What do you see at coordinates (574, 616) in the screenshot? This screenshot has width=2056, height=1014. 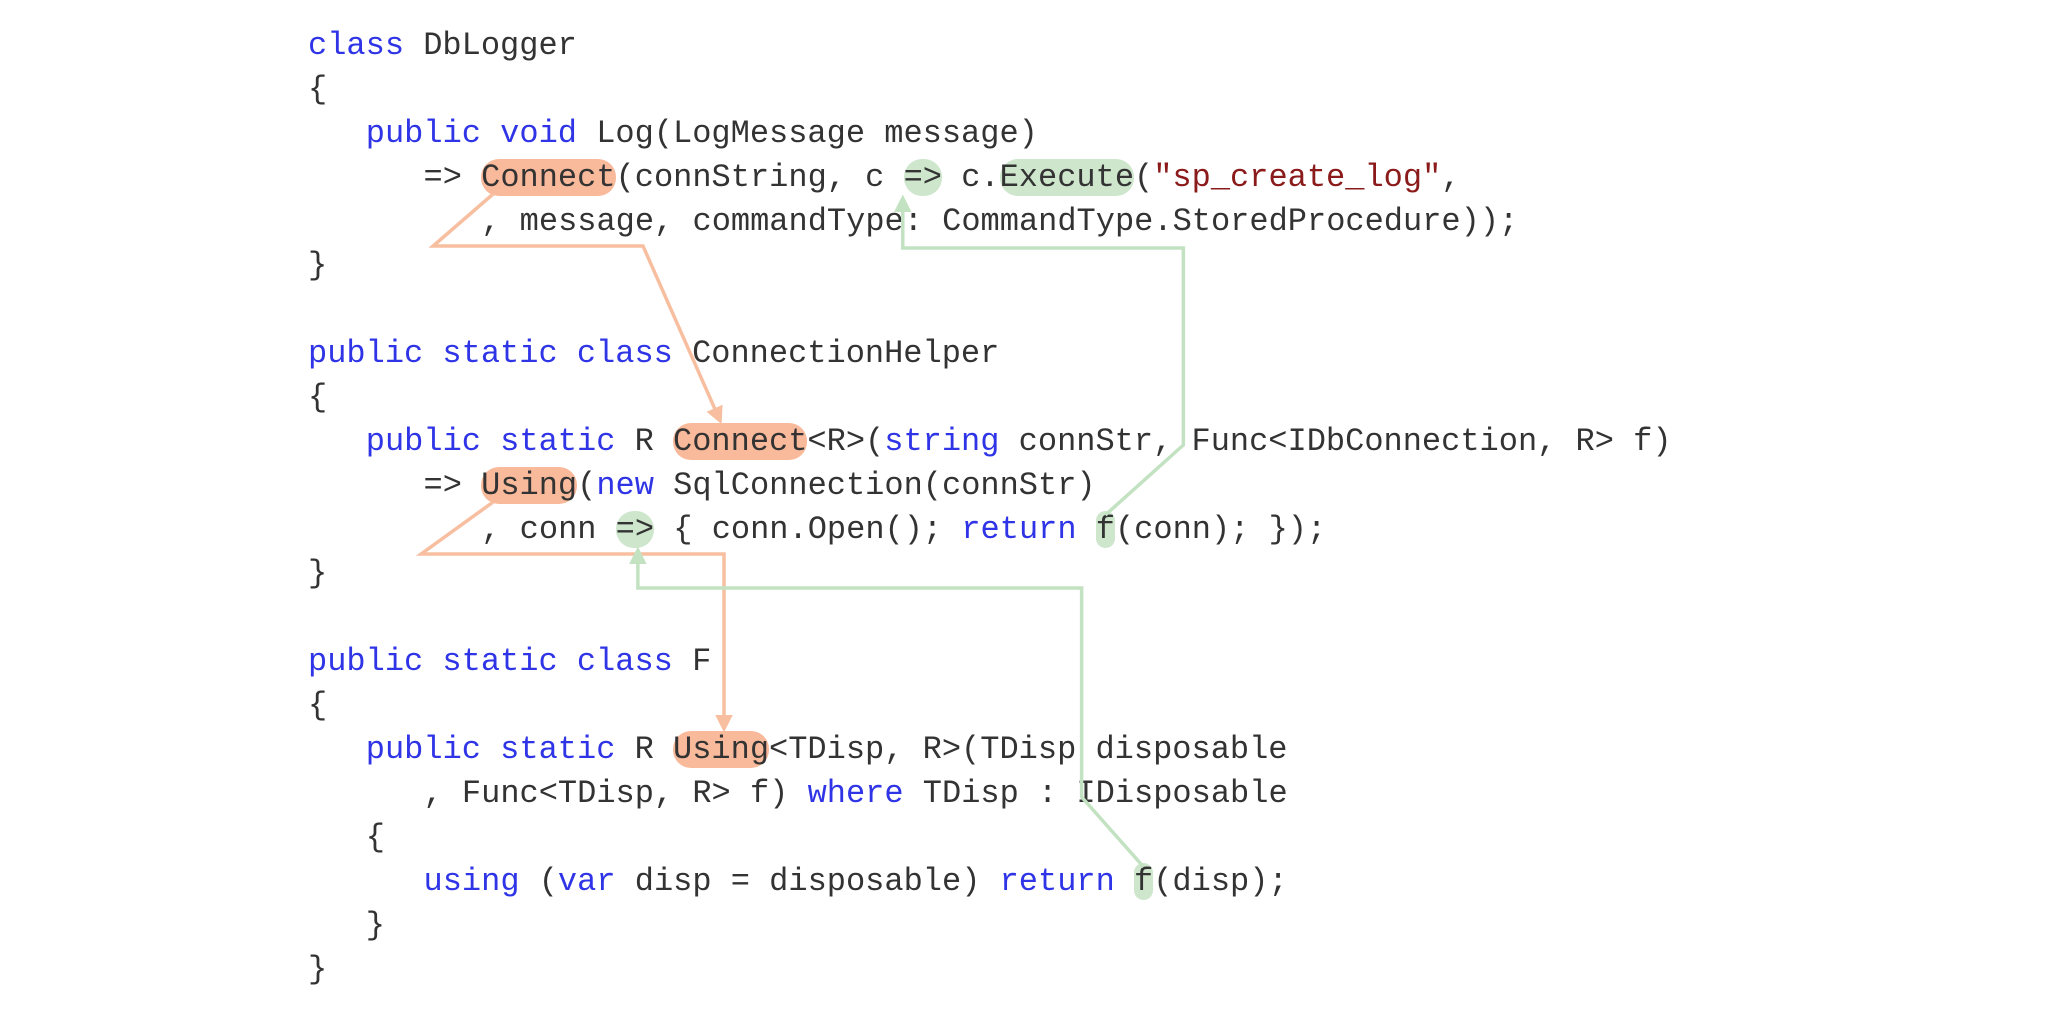 I see `flow-arrow-using` at bounding box center [574, 616].